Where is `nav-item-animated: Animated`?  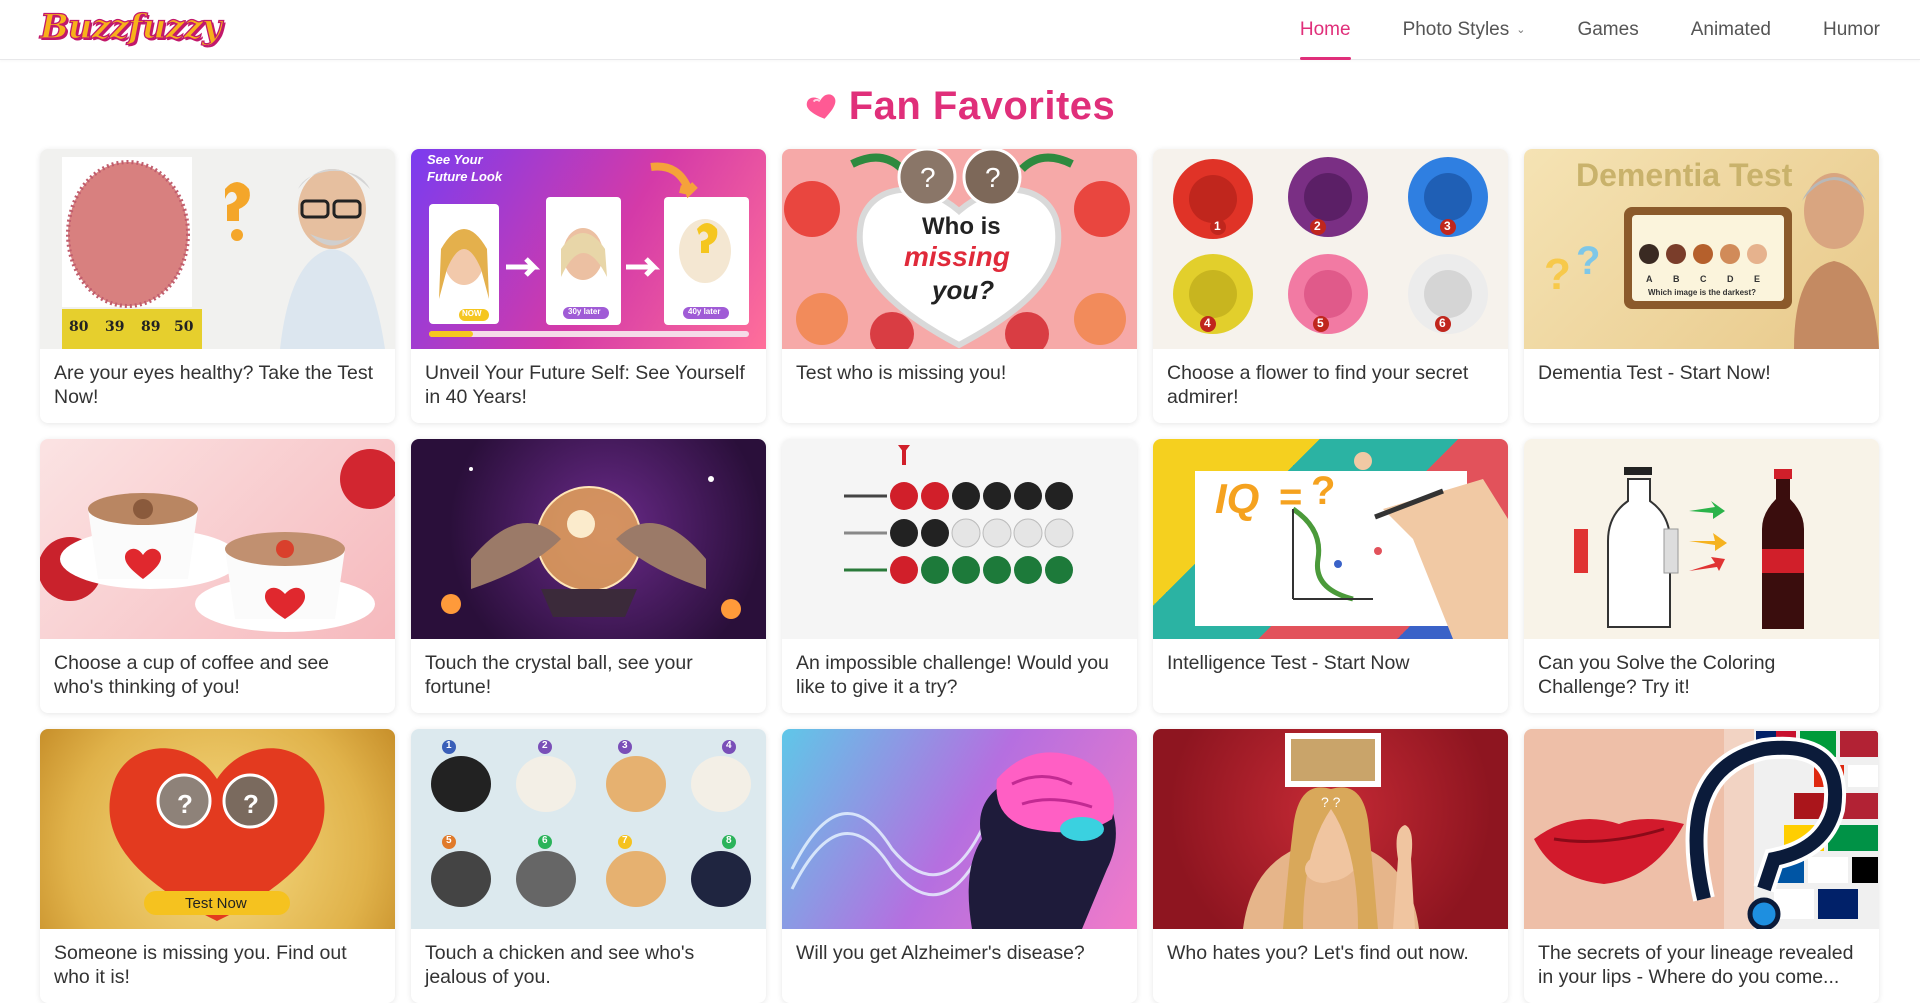 nav-item-animated: Animated is located at coordinates (1731, 30).